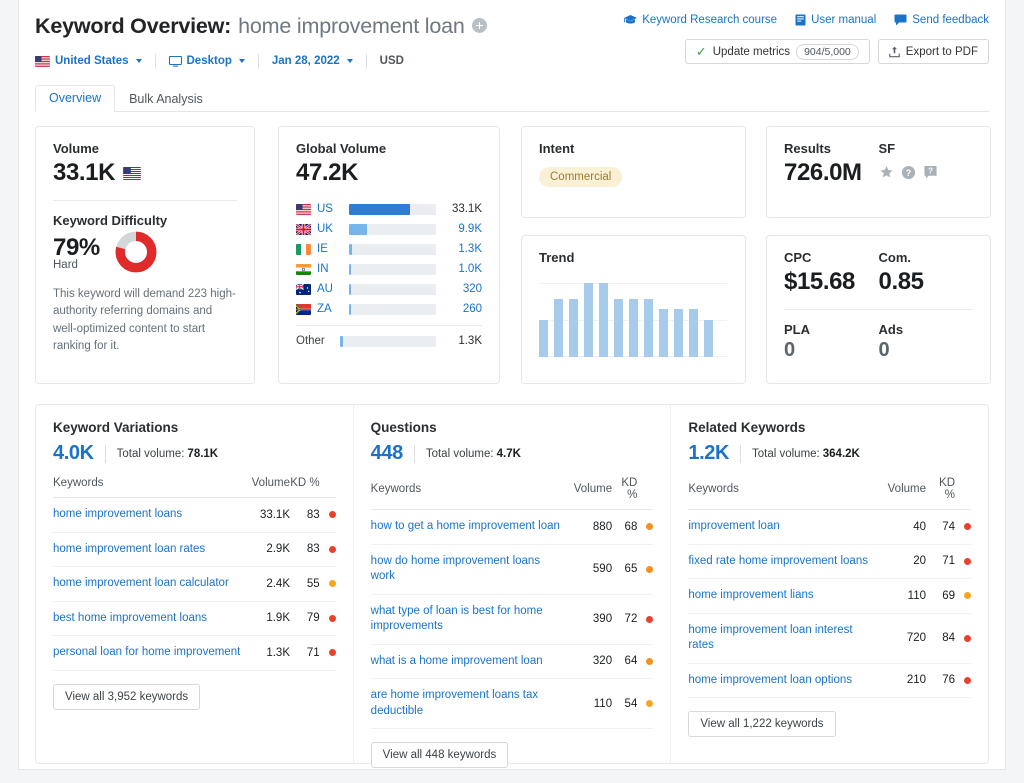  Describe the element at coordinates (92, 61) in the screenshot. I see `country-label: United States` at that location.